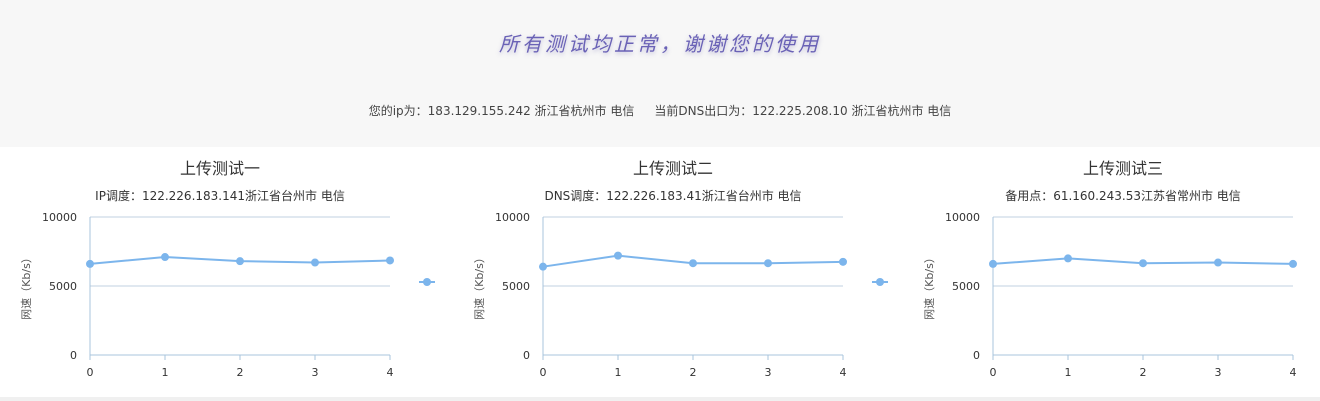  I want to click on client-ip-info: 您的ip为：183.129.155.242 浙江省杭州市 电信, so click(501, 111).